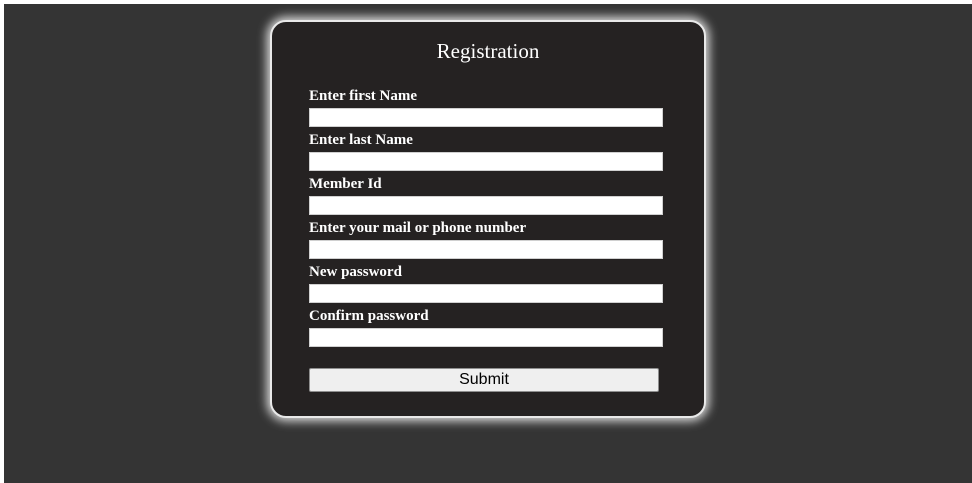  I want to click on last-name-label: Enter last Name, so click(361, 140).